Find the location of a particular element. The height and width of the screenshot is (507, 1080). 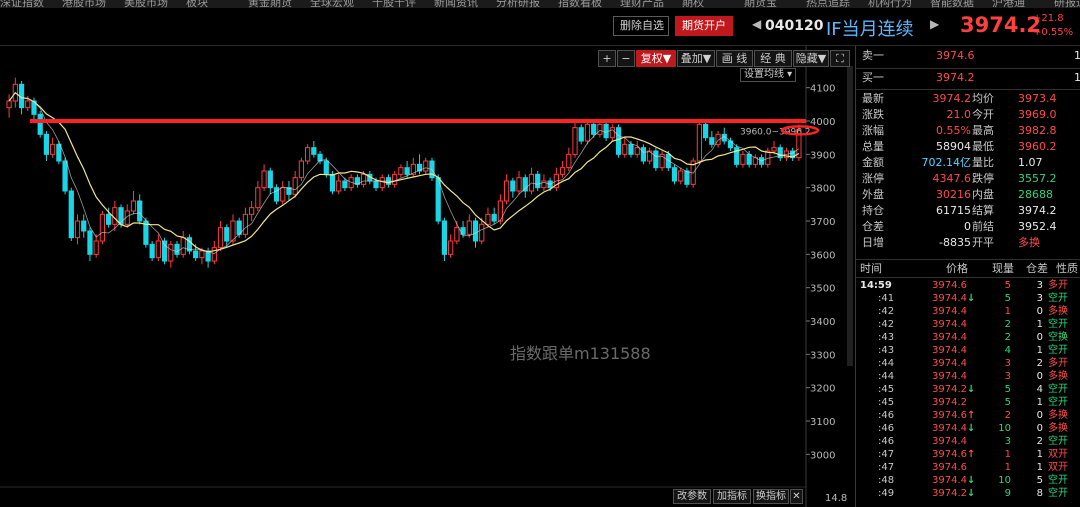

top-menu-item: 指数看板 is located at coordinates (580, 4).